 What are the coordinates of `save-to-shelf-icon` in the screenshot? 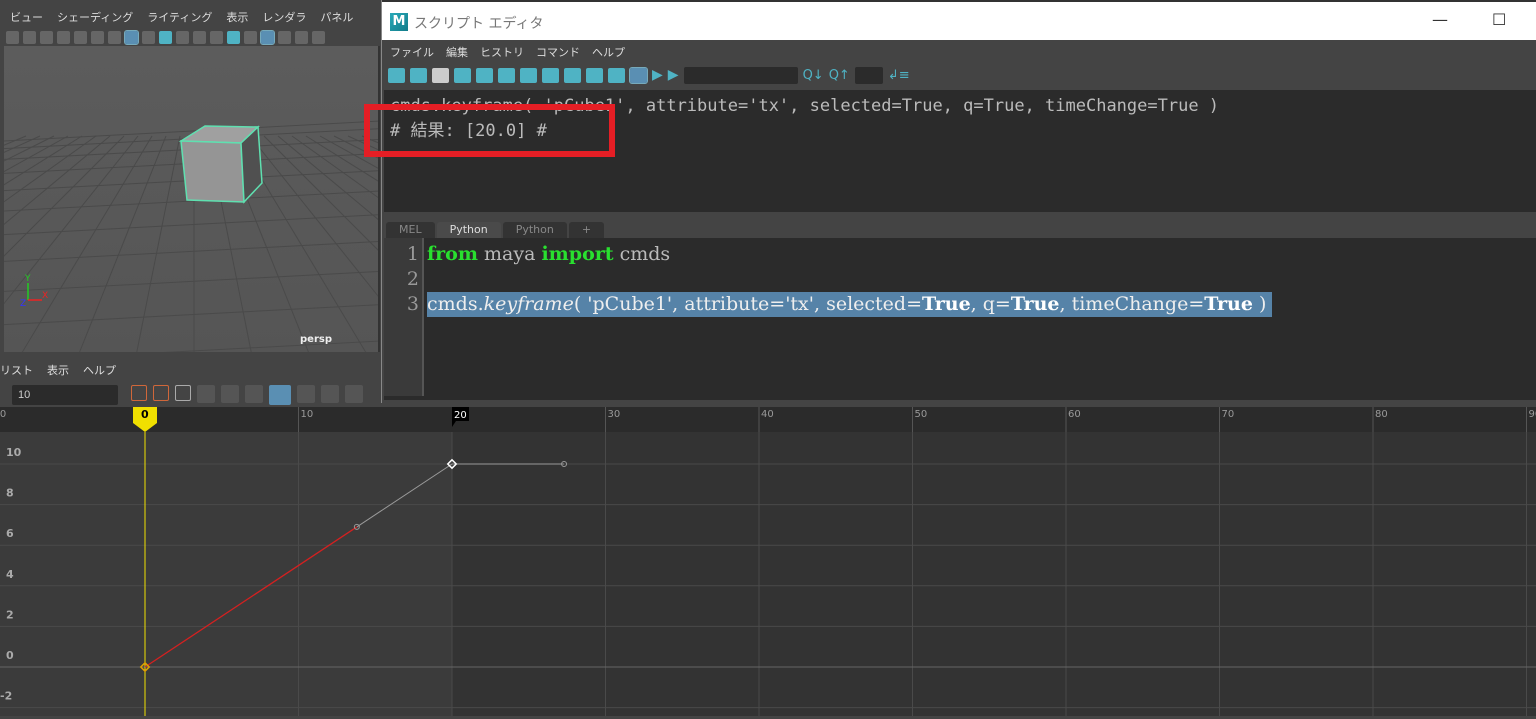 It's located at (462, 75).